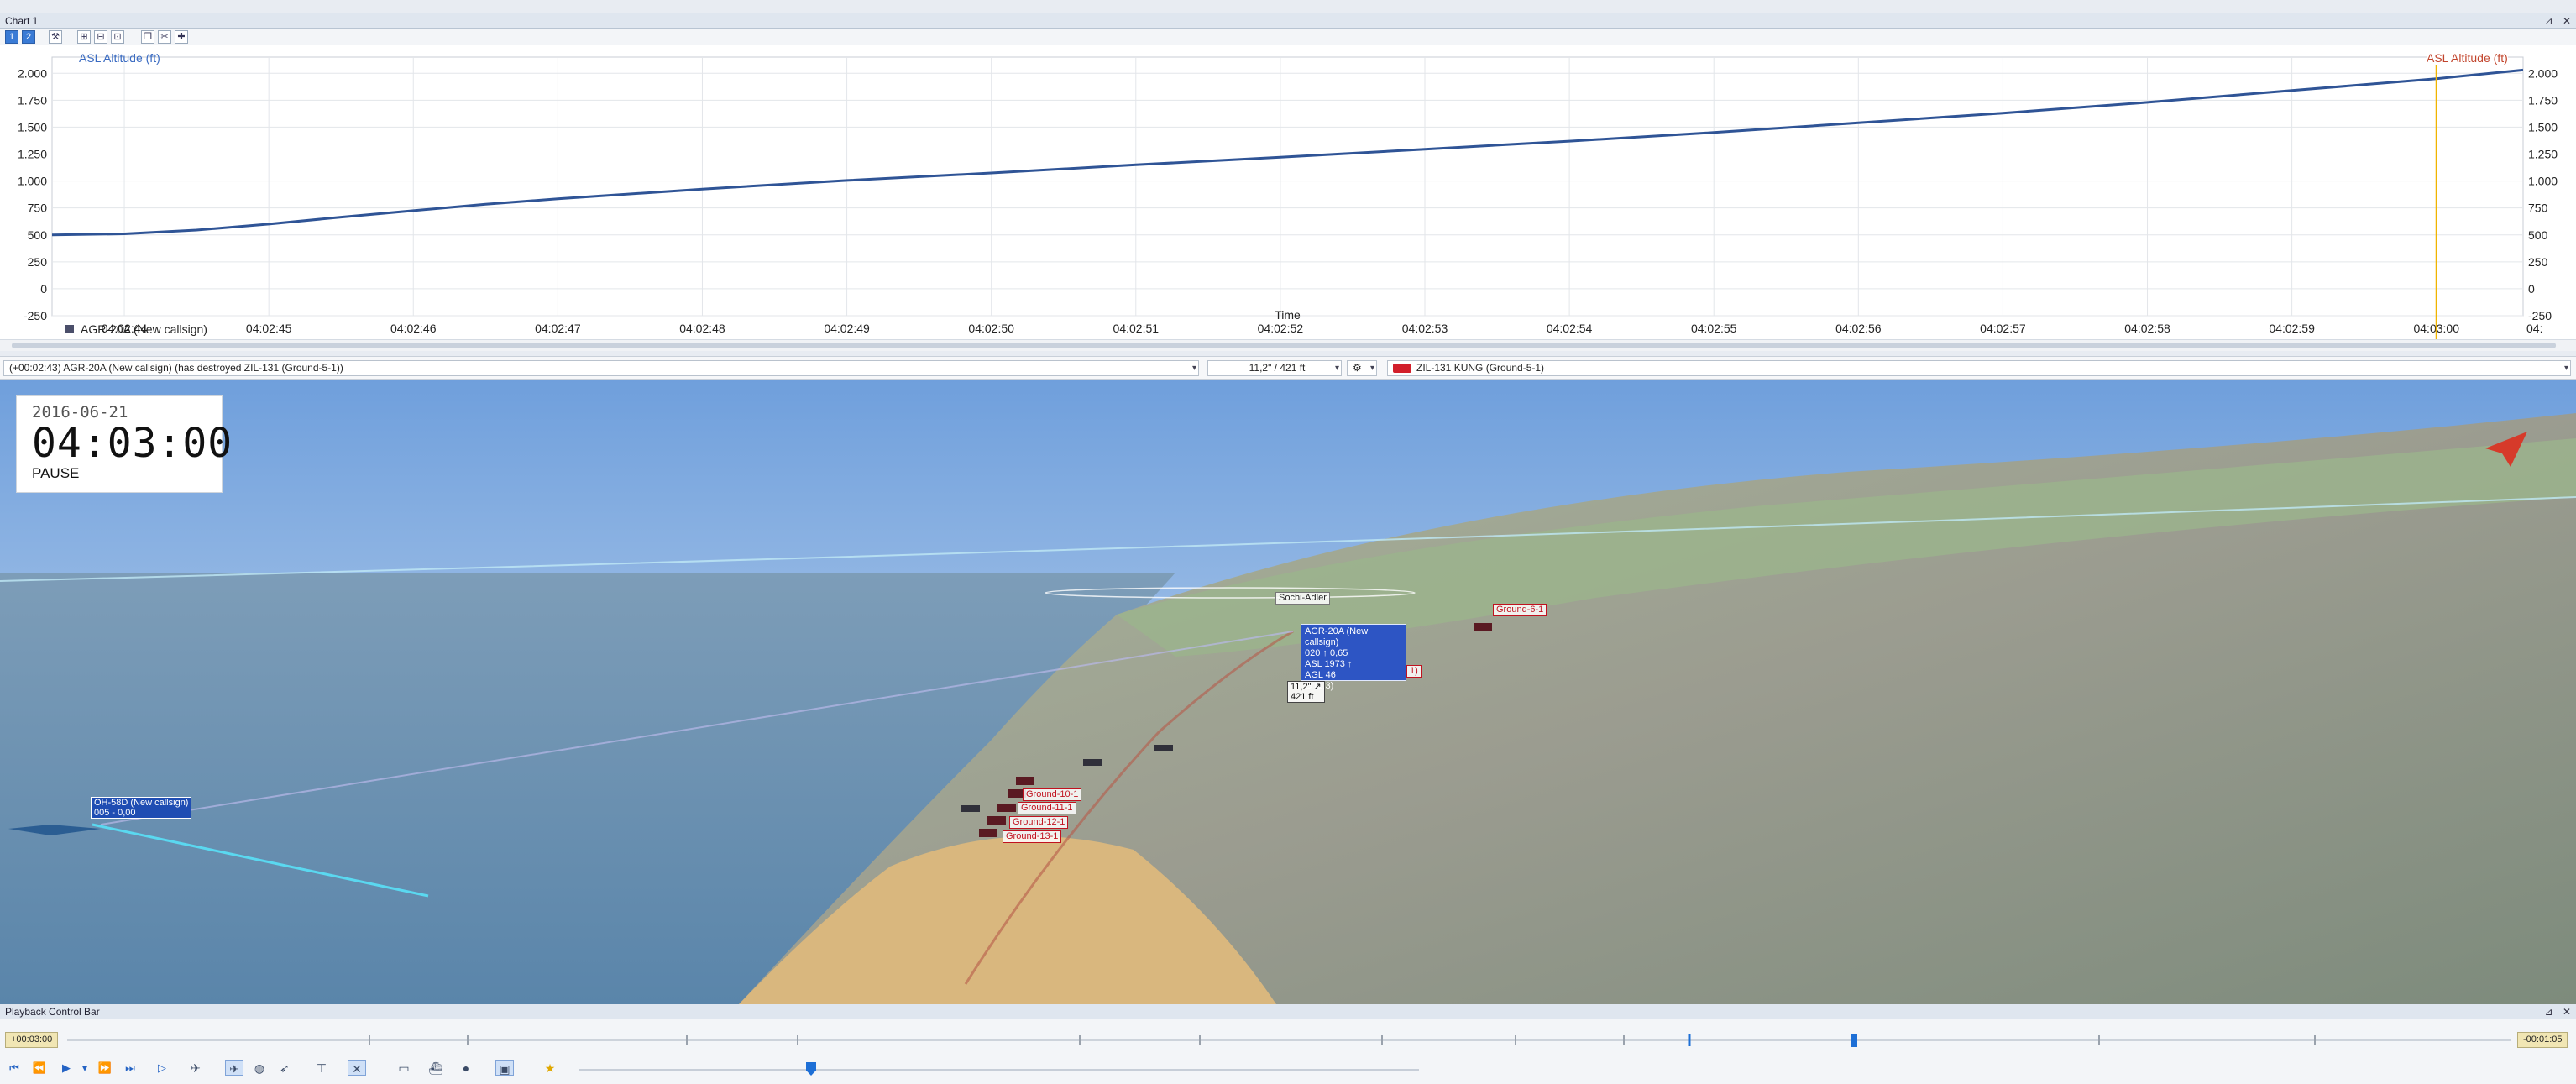  I want to click on y-tick-label-left: 1.000, so click(33, 181).